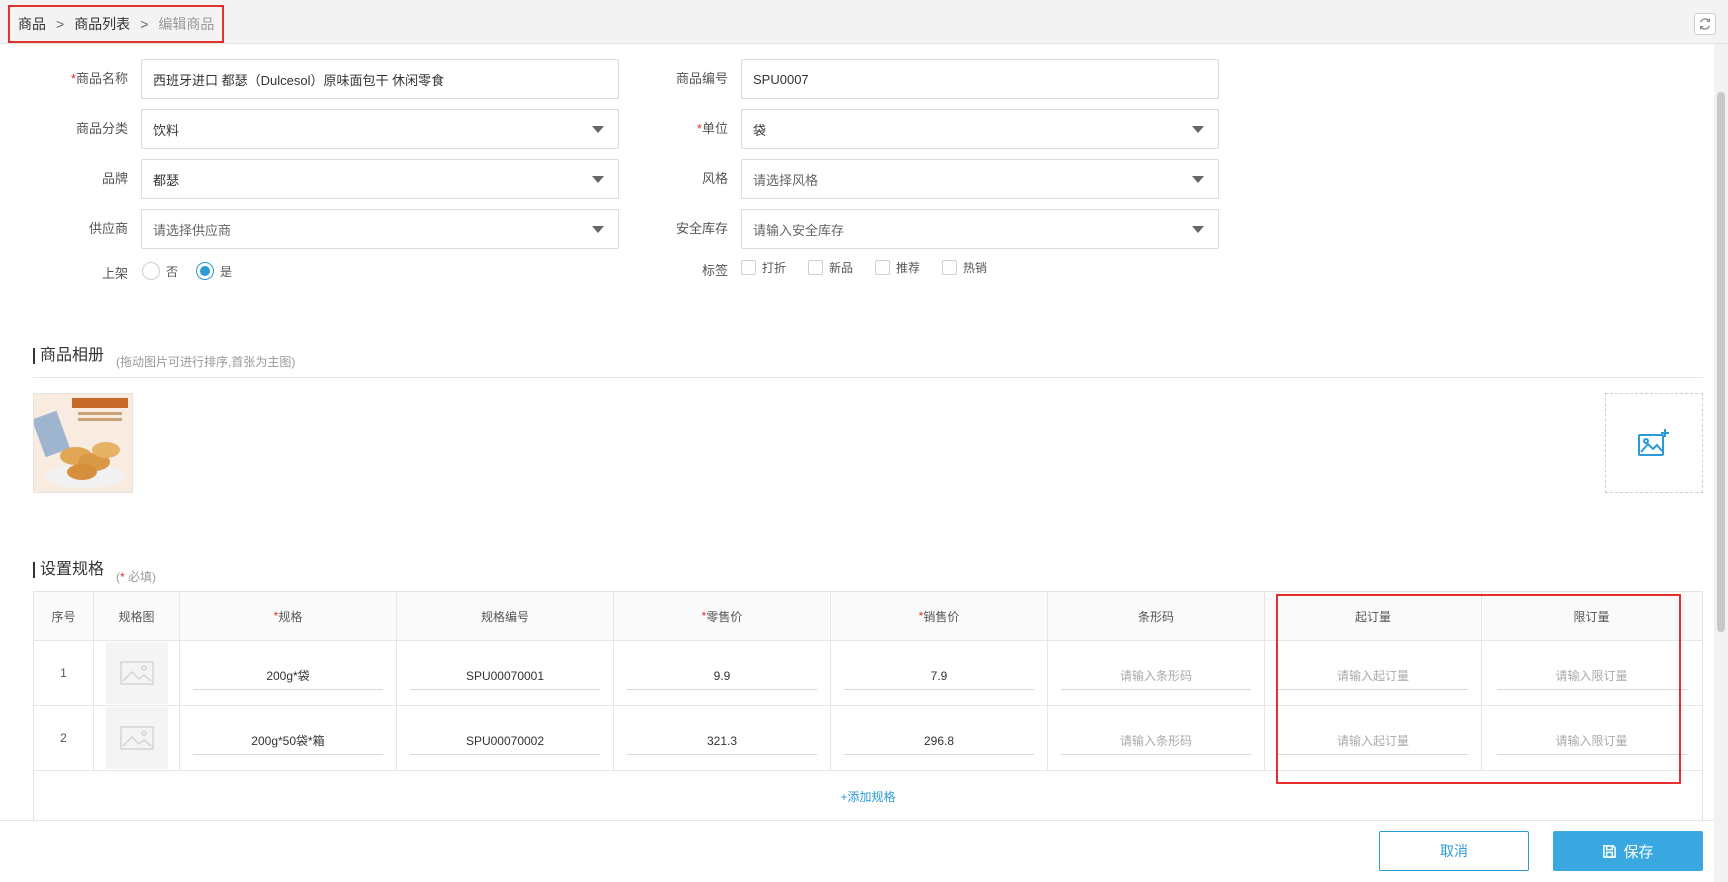 This screenshot has height=882, width=1728. Describe the element at coordinates (137, 616) in the screenshot. I see `column-header: 规格图` at that location.